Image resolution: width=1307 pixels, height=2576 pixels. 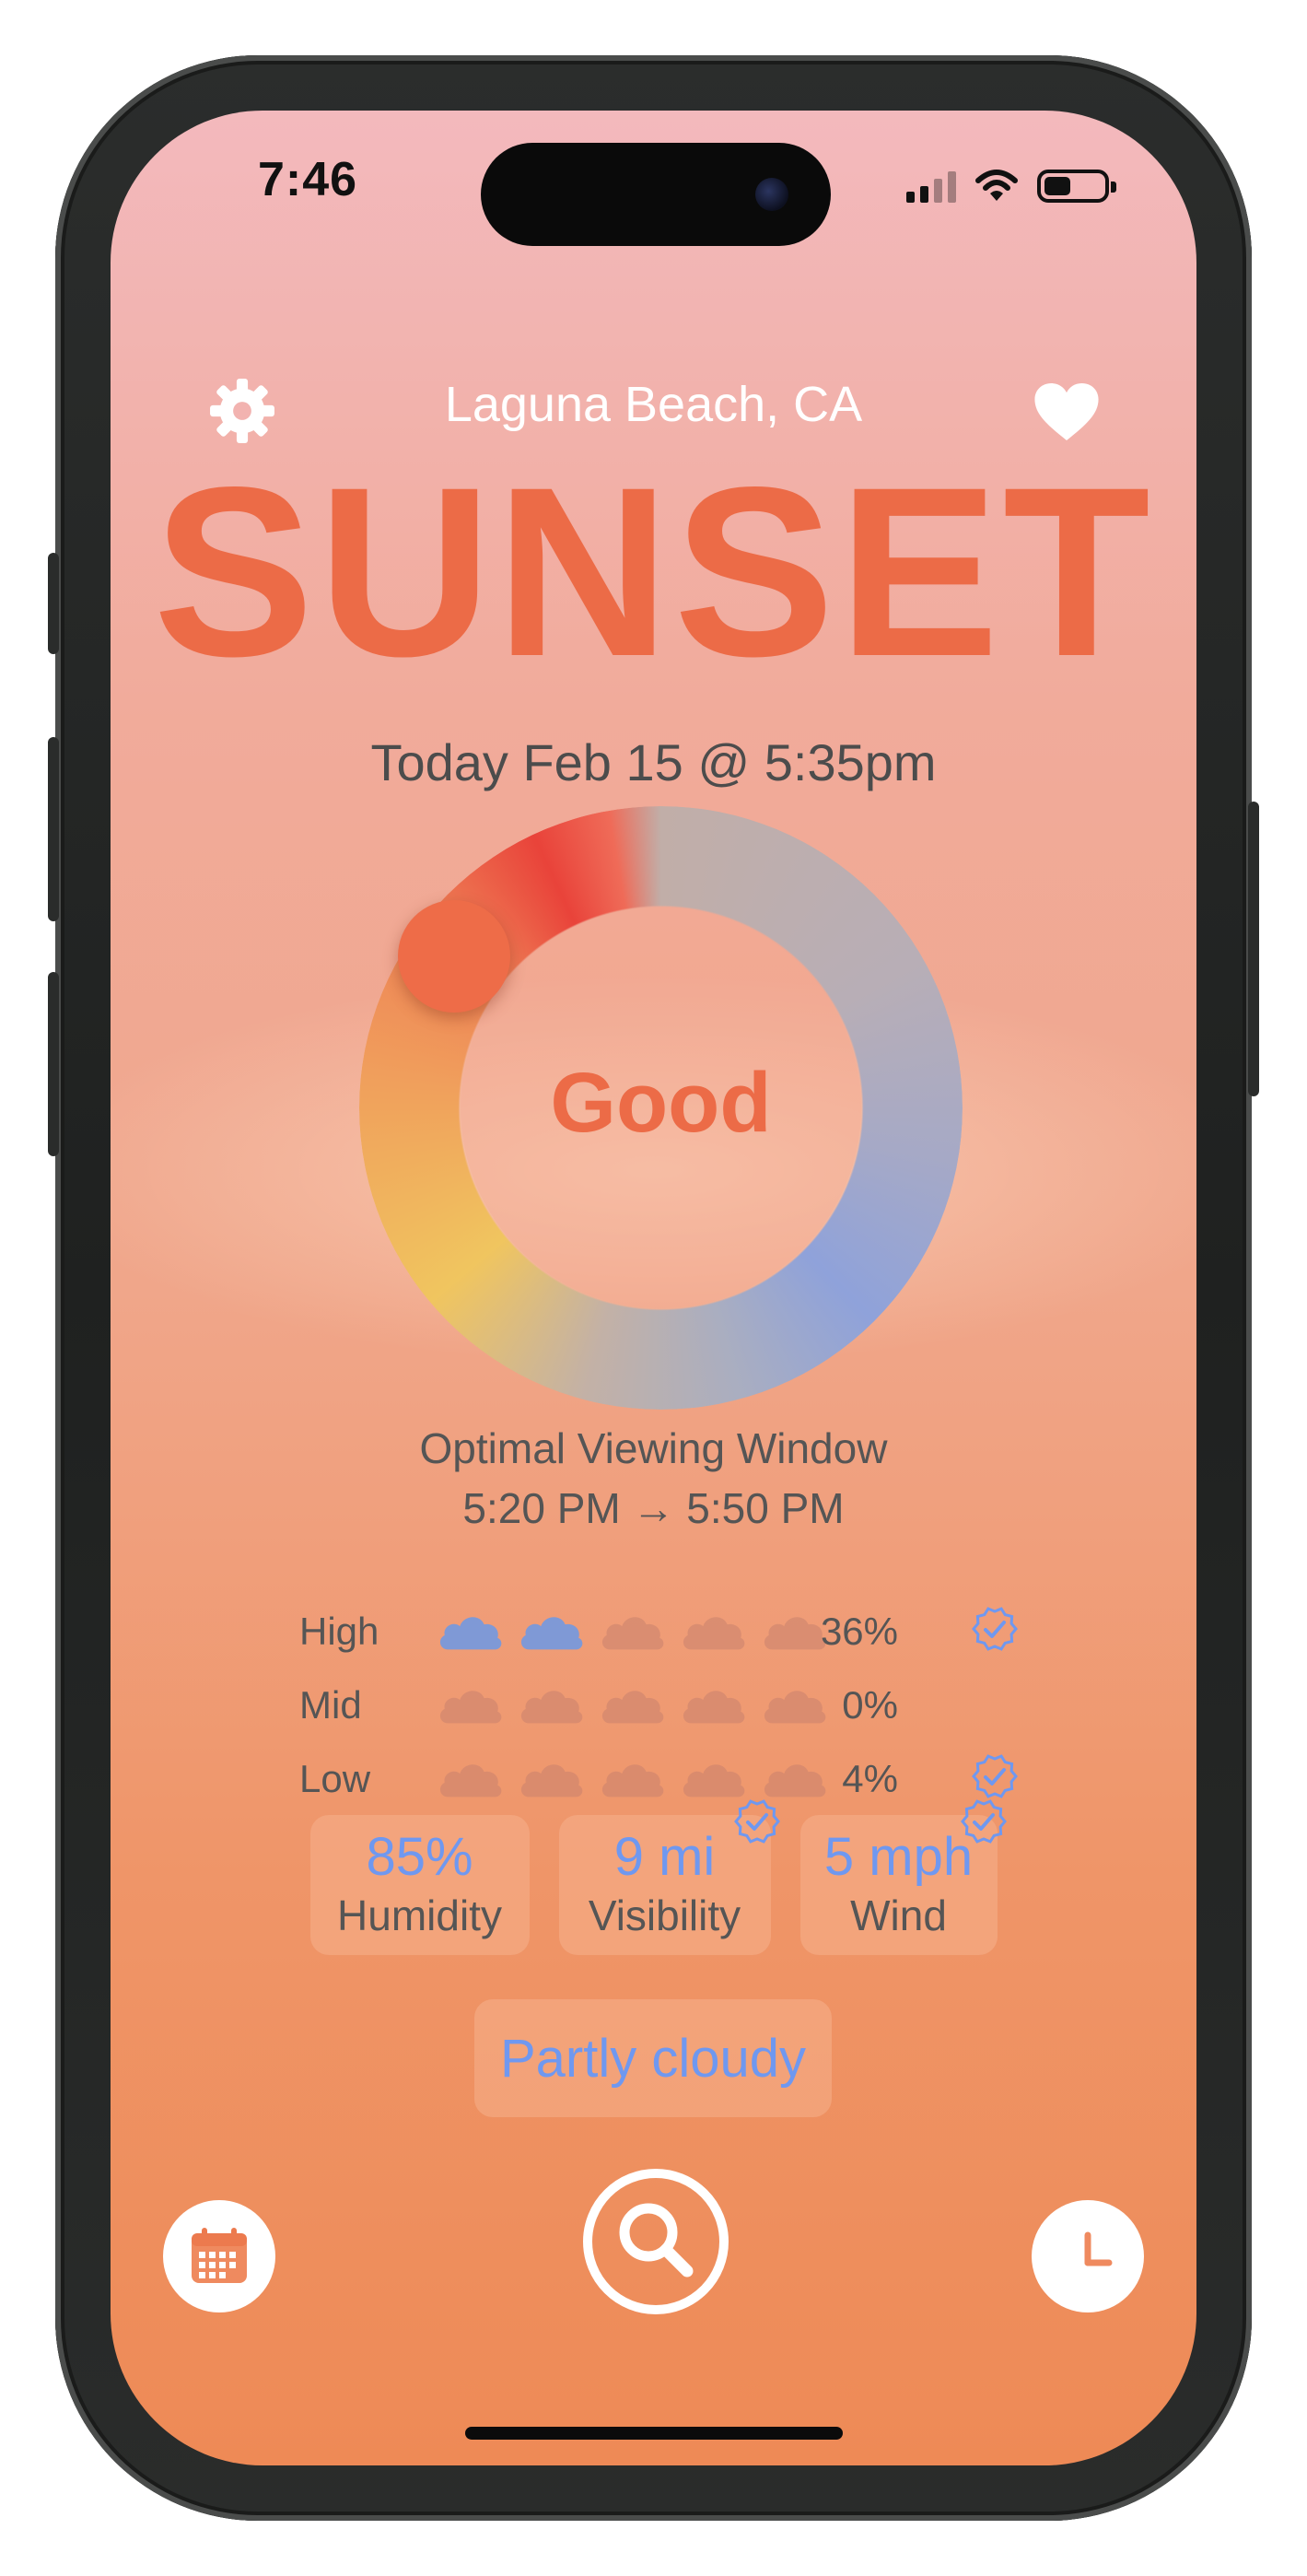 I want to click on cloud-row-mid: Mid 0%, so click(x=668, y=1709).